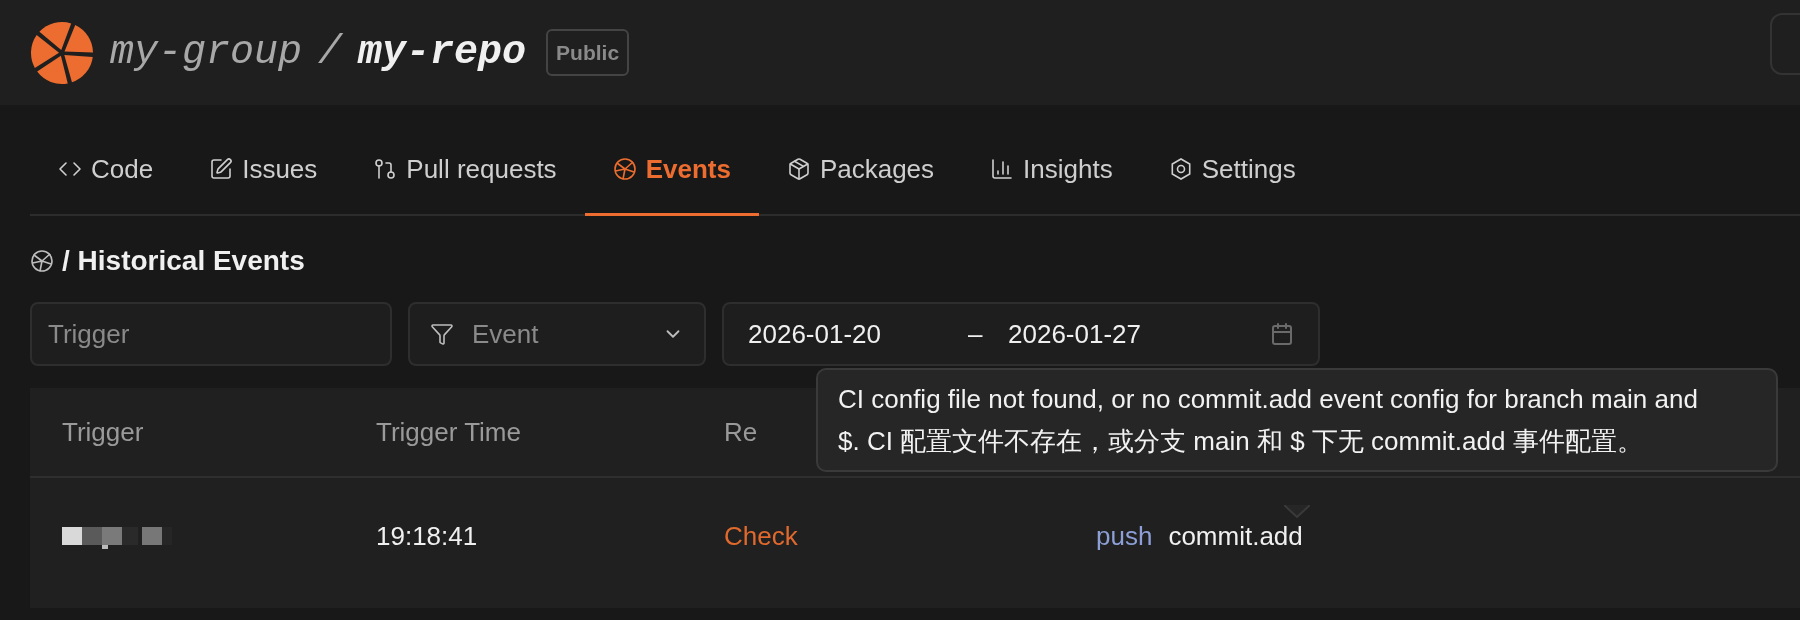 The width and height of the screenshot is (1800, 620). What do you see at coordinates (1232, 170) in the screenshot?
I see `tab: Settings` at bounding box center [1232, 170].